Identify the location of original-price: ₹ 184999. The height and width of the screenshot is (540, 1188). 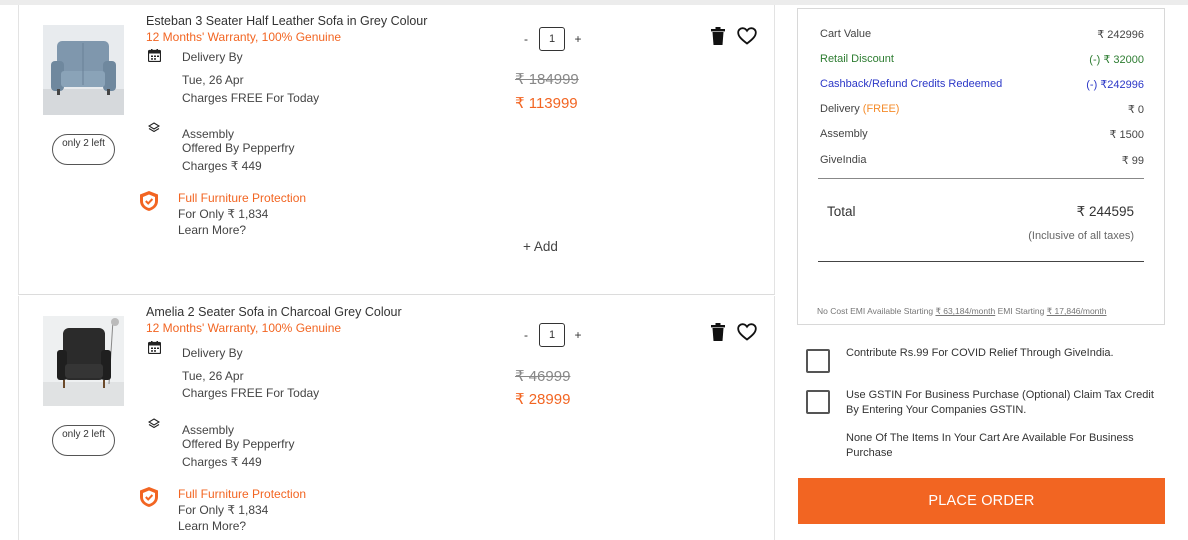
(547, 79).